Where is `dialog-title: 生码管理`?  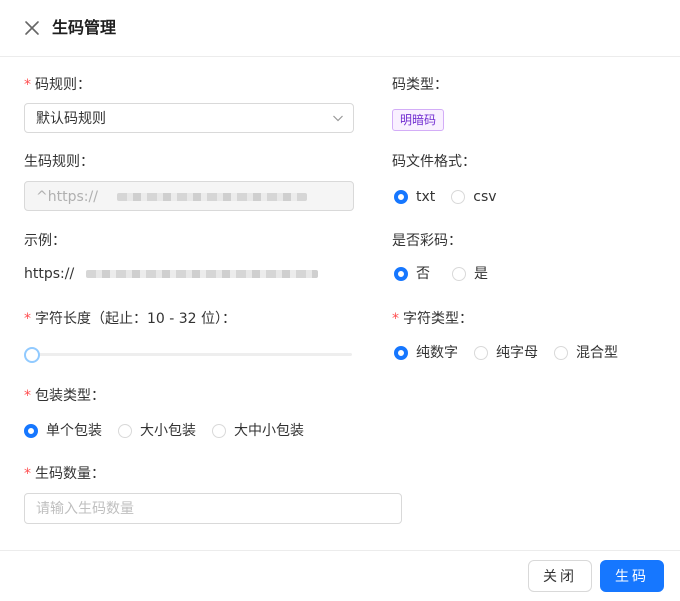
dialog-title: 生码管理 is located at coordinates (84, 27).